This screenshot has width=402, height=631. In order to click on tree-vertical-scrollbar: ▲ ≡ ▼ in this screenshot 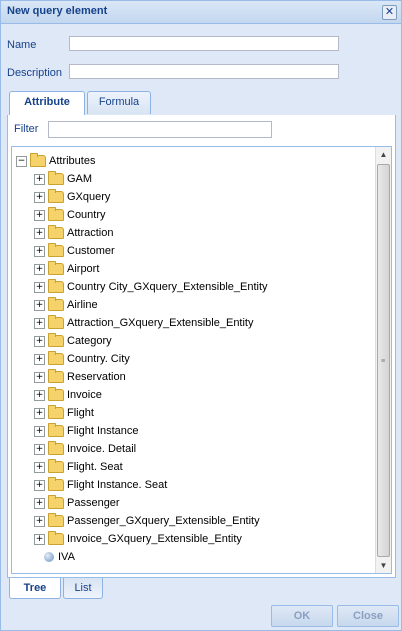, I will do `click(383, 360)`.